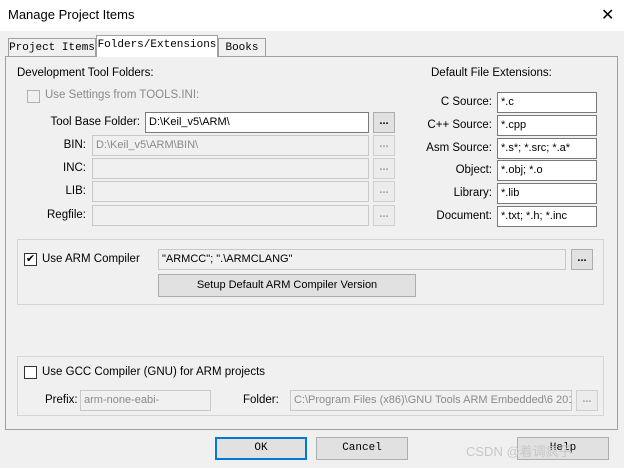 Image resolution: width=624 pixels, height=468 pixels. What do you see at coordinates (547, 125) in the screenshot?
I see `cpp-source-field: *.cpp` at bounding box center [547, 125].